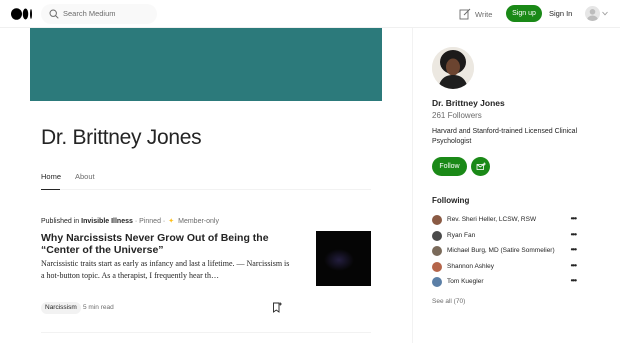 This screenshot has width=620, height=343. Describe the element at coordinates (465, 281) in the screenshot. I see `following-name: Tom Kuegler` at that location.